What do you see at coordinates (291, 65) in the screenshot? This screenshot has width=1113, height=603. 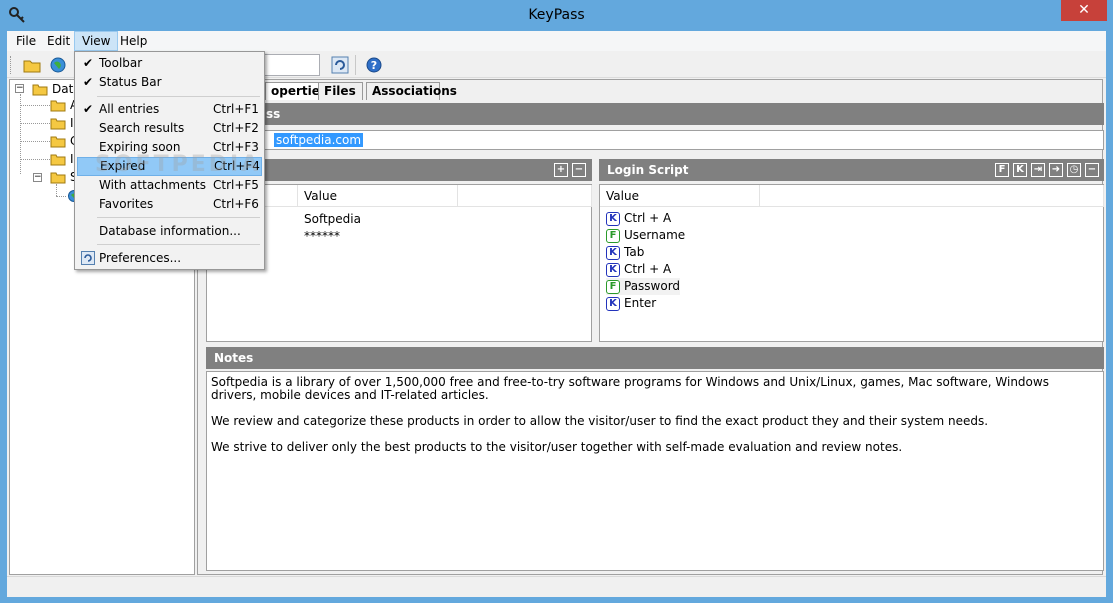 I see `toolbar-search-input` at bounding box center [291, 65].